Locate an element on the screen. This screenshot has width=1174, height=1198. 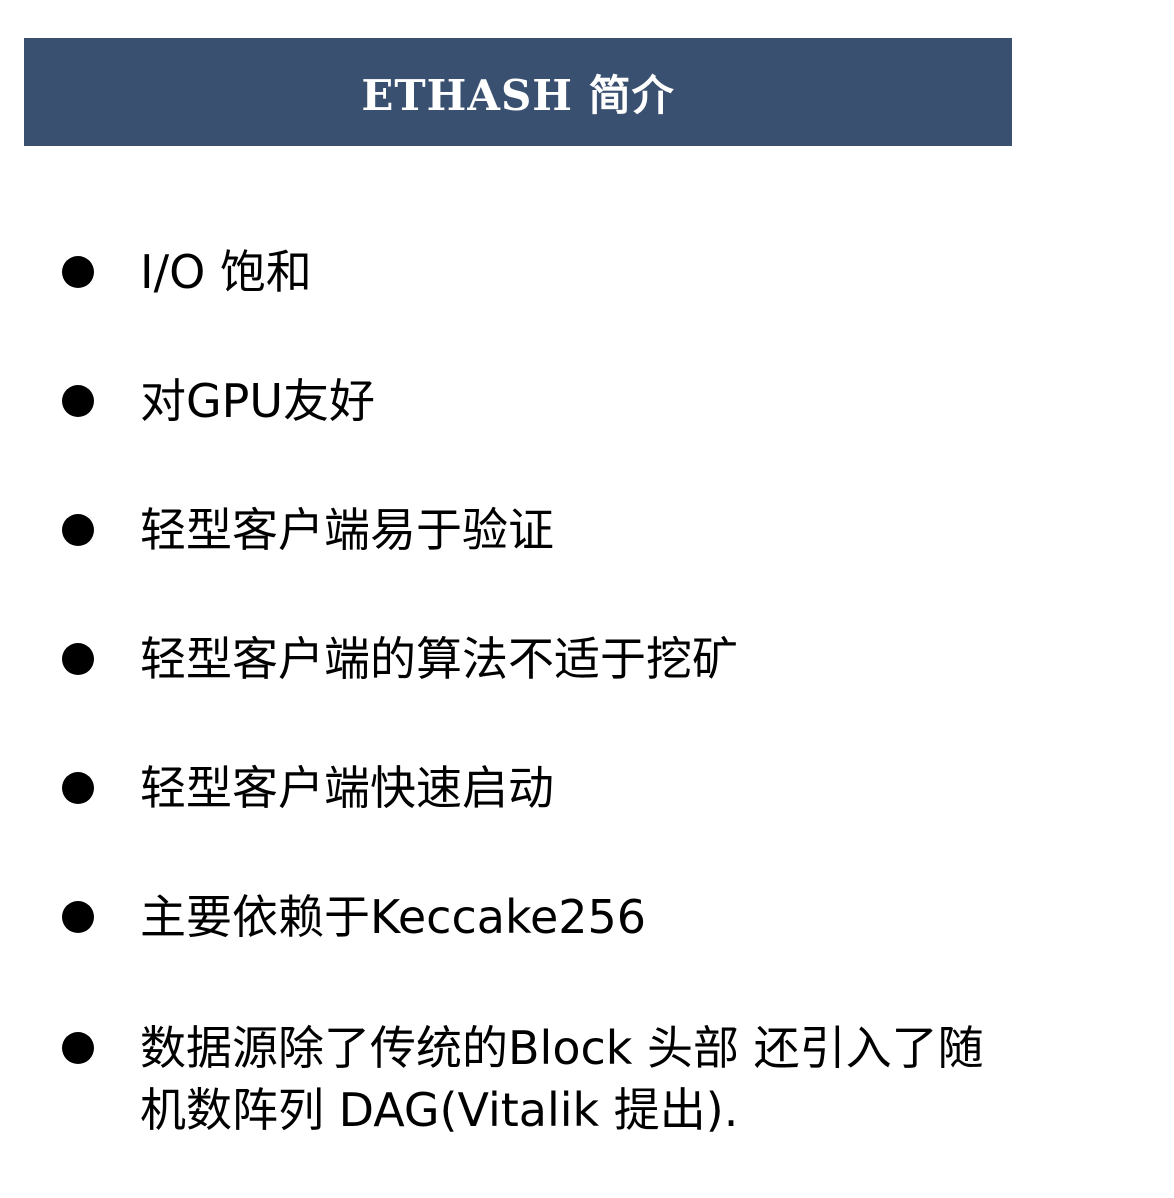
bullet-text: 轻型客户端的算法不适于挖矿 is located at coordinates (439, 659).